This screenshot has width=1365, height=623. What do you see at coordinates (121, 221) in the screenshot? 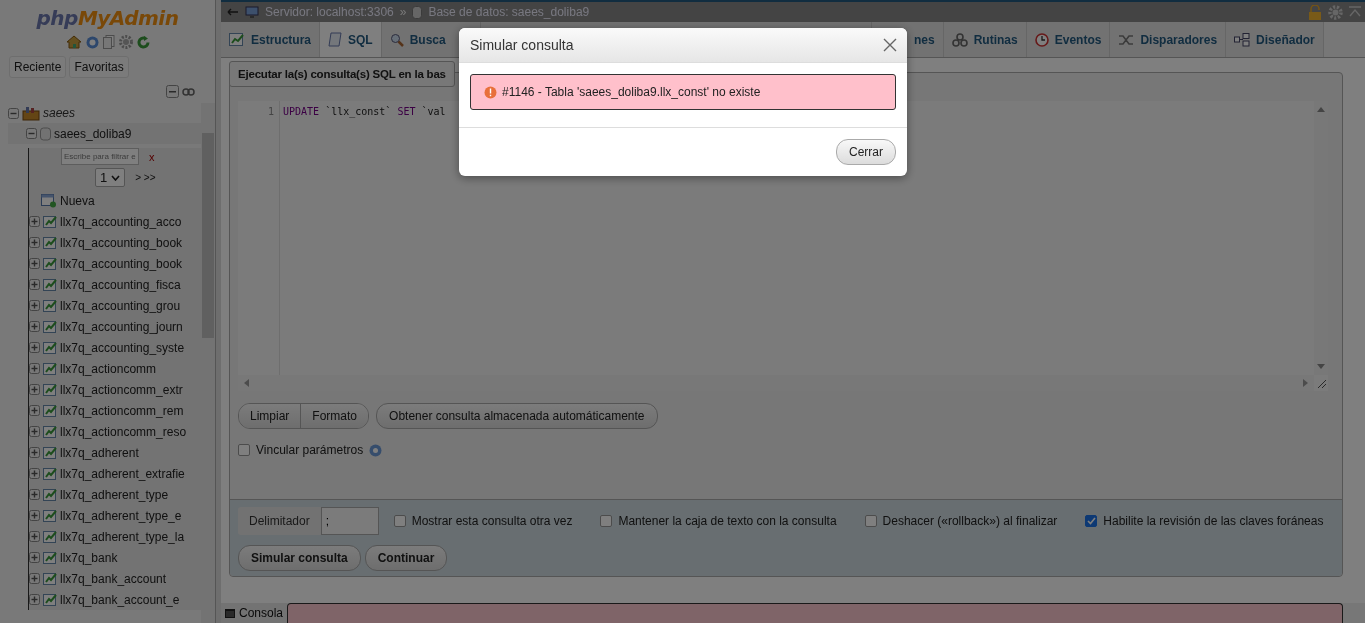
I see `table-link: llx7q_accounting_acco` at bounding box center [121, 221].